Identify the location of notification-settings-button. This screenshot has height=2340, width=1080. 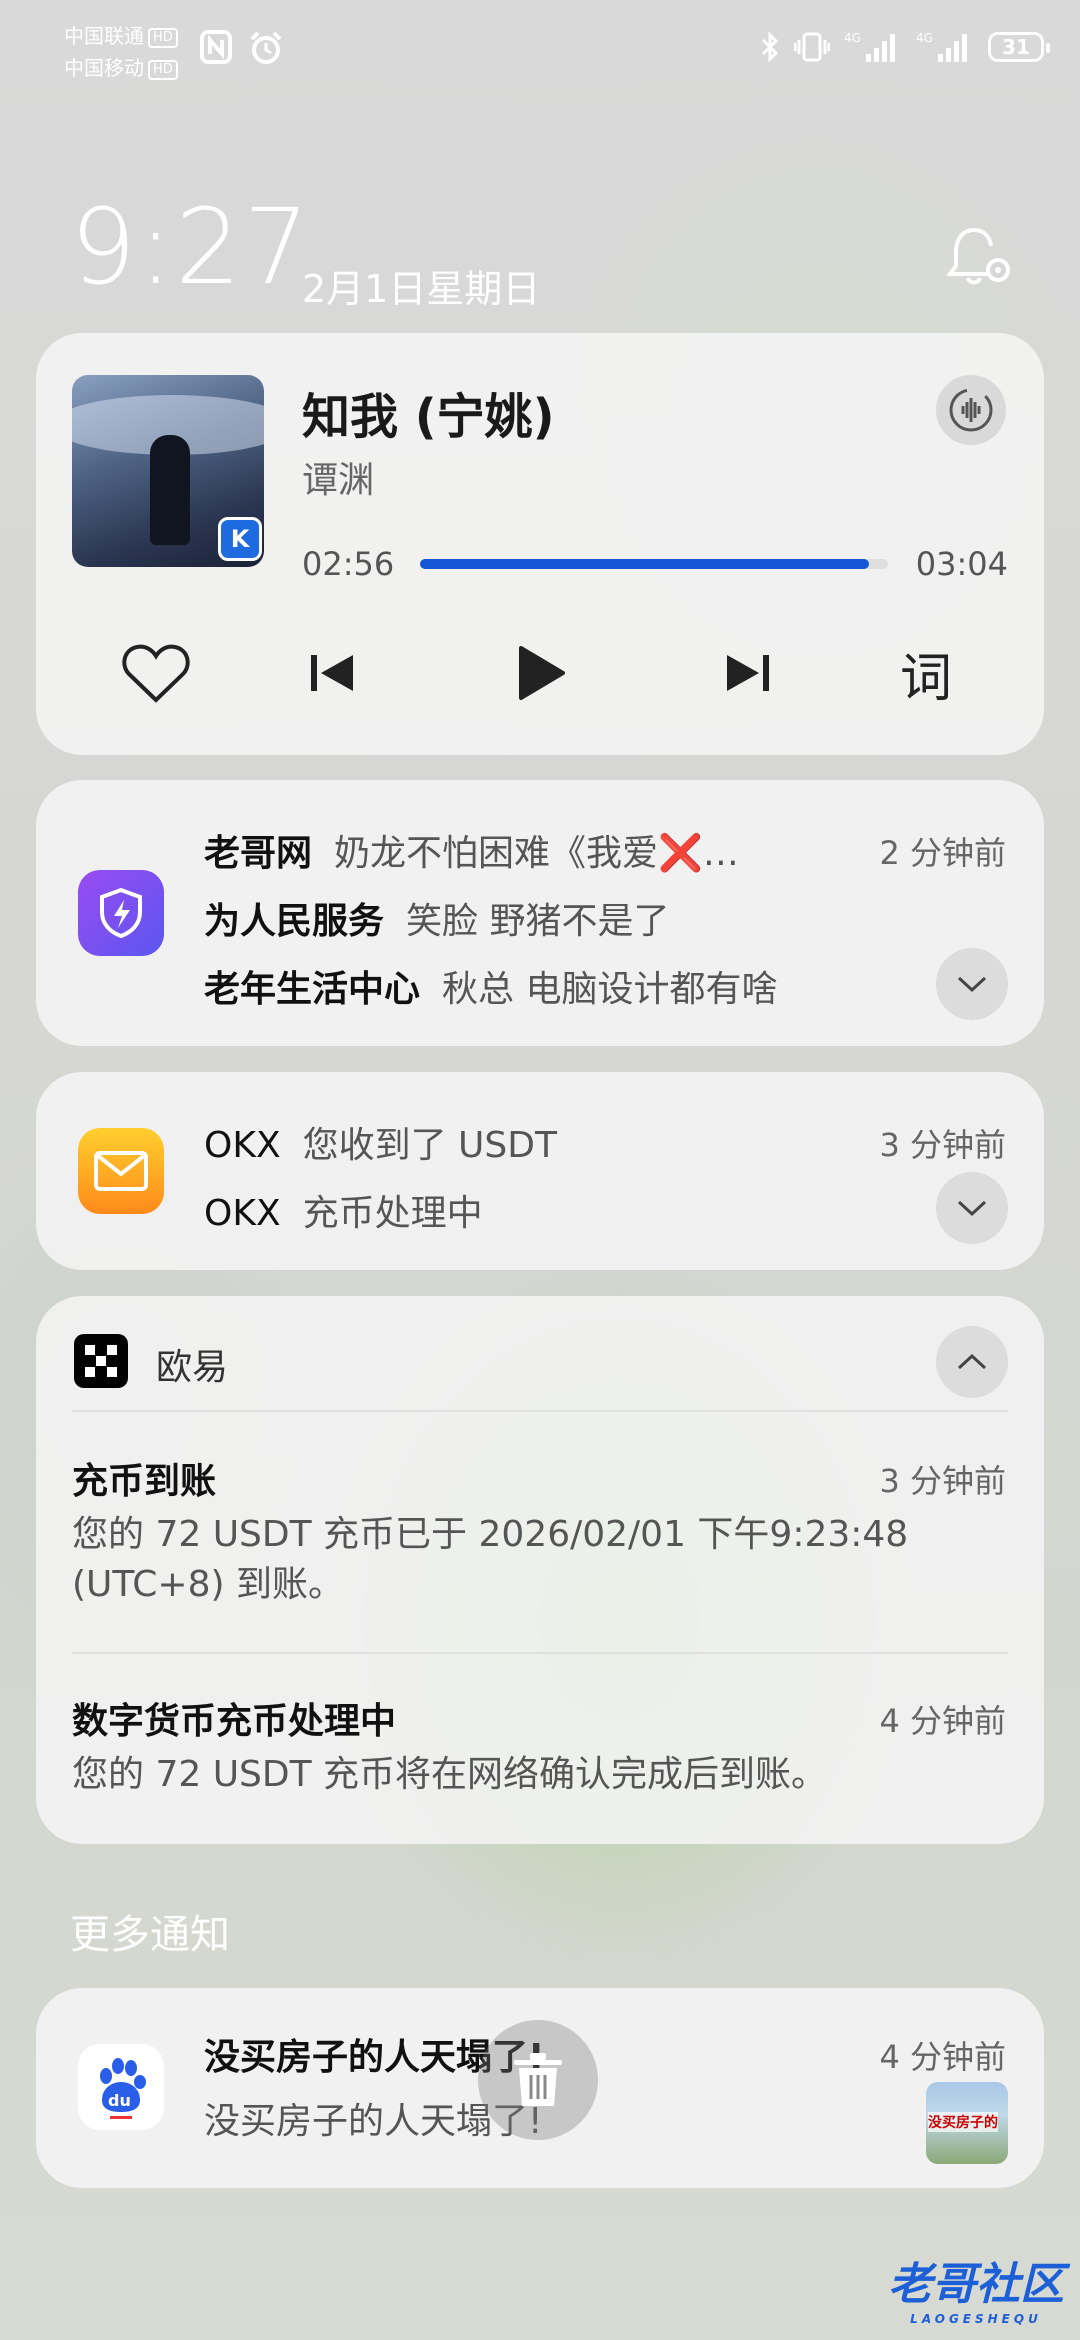
(979, 259).